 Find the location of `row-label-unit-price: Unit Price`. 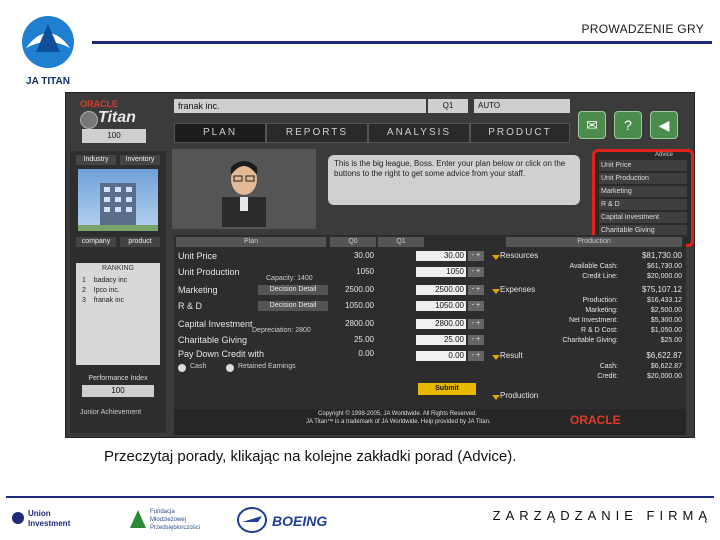

row-label-unit-price: Unit Price is located at coordinates (198, 256).